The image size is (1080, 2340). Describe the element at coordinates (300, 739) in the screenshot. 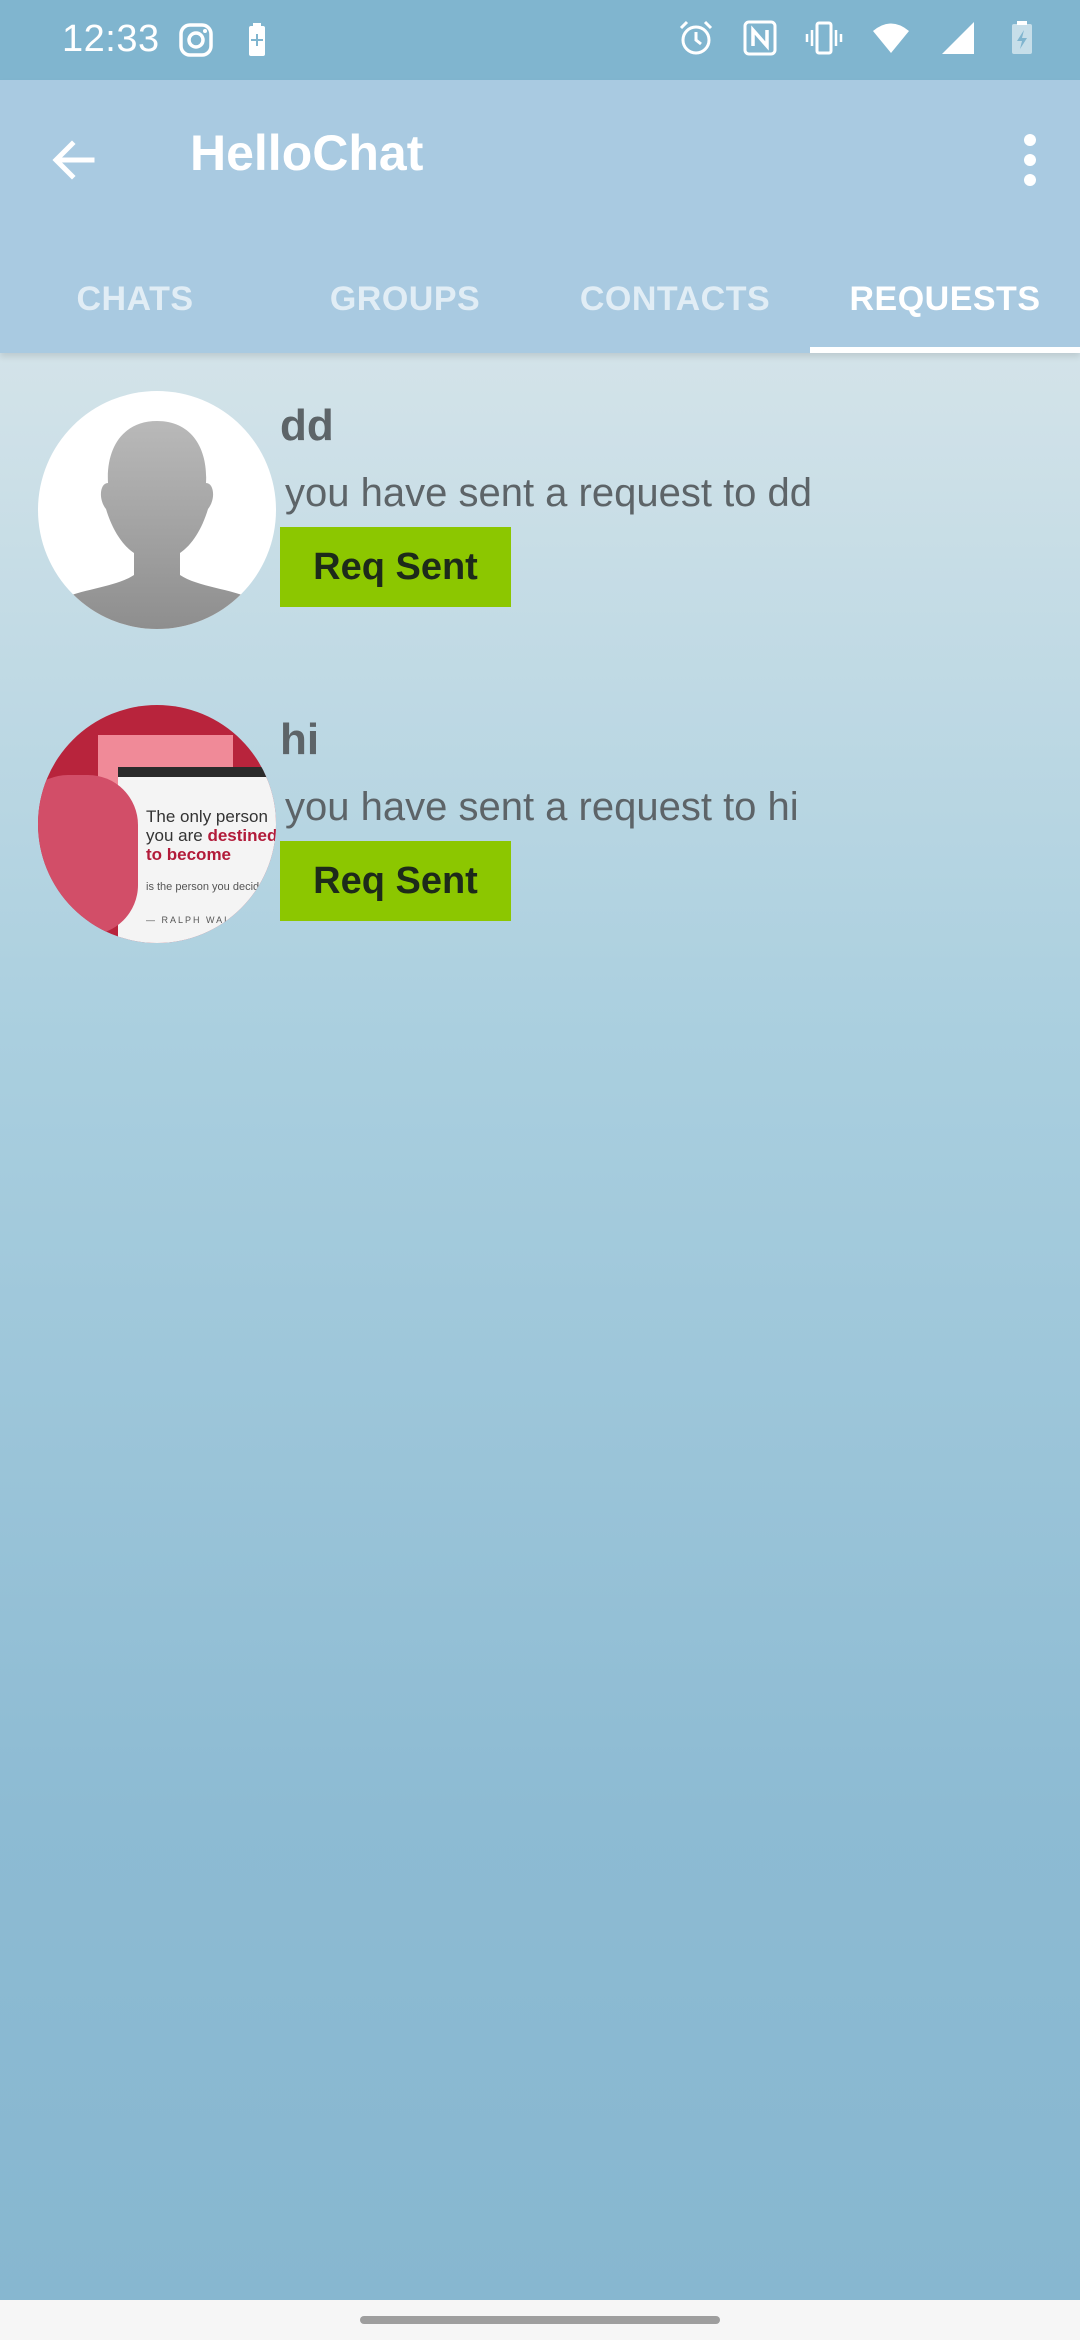

I see `request-name: hi` at that location.